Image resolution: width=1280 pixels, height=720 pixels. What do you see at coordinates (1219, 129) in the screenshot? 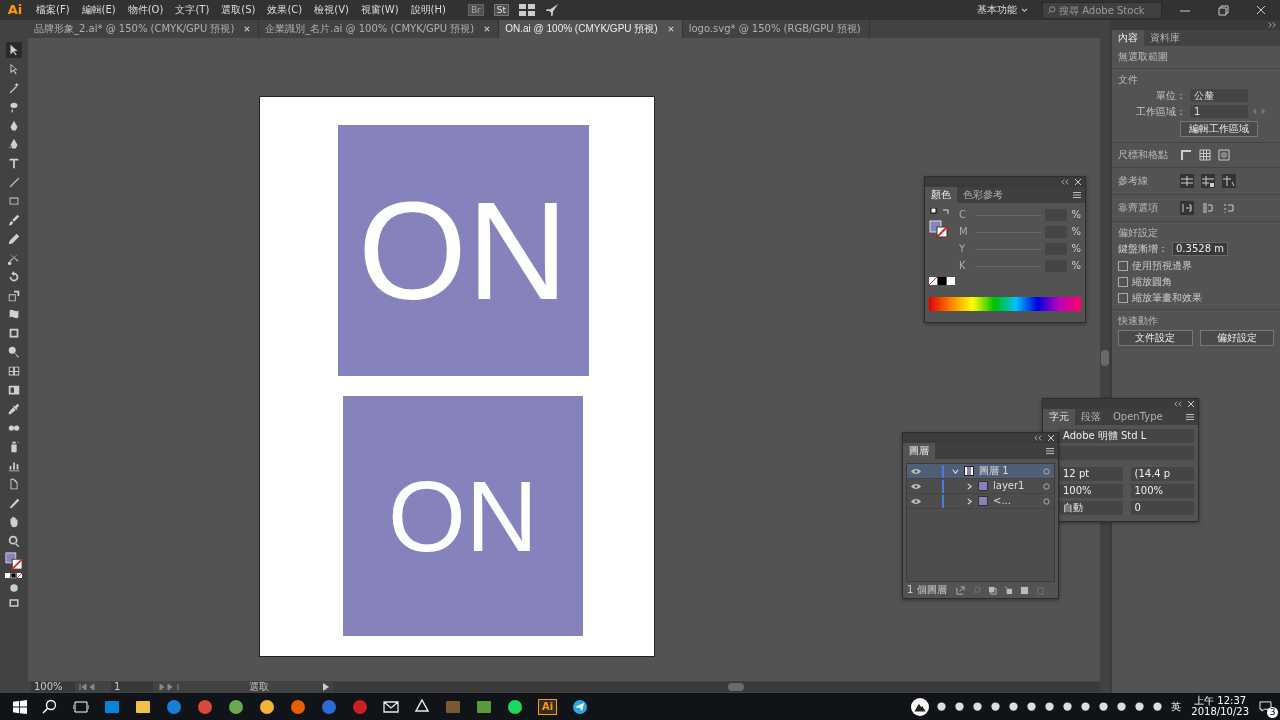
I see `edit-artboards-button: 編輯工作區域` at bounding box center [1219, 129].